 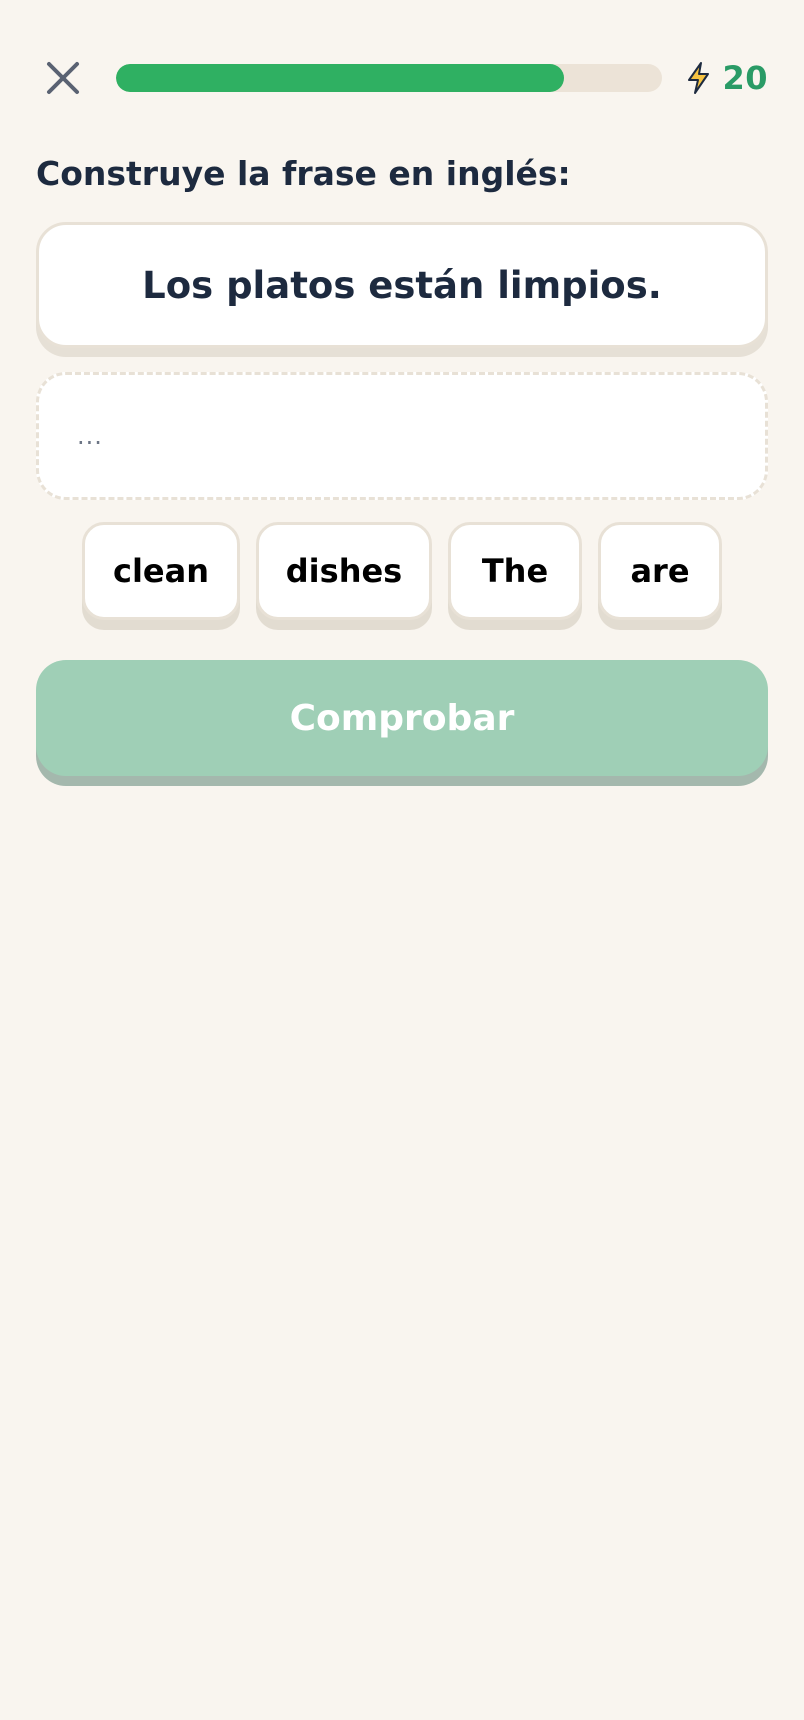 I want to click on word-tile-the: The, so click(x=515, y=571).